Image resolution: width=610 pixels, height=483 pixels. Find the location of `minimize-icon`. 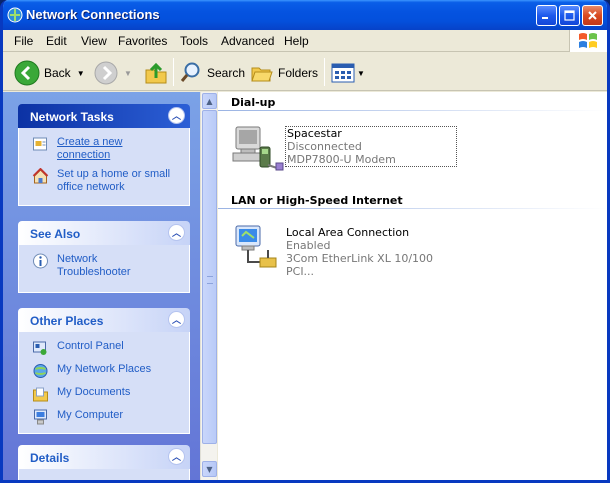

minimize-icon is located at coordinates (545, 18).